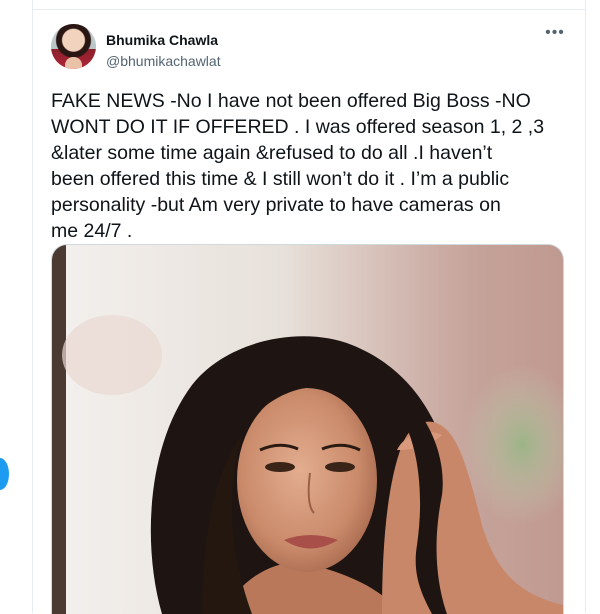  I want to click on more-options-button: •••, so click(555, 35).